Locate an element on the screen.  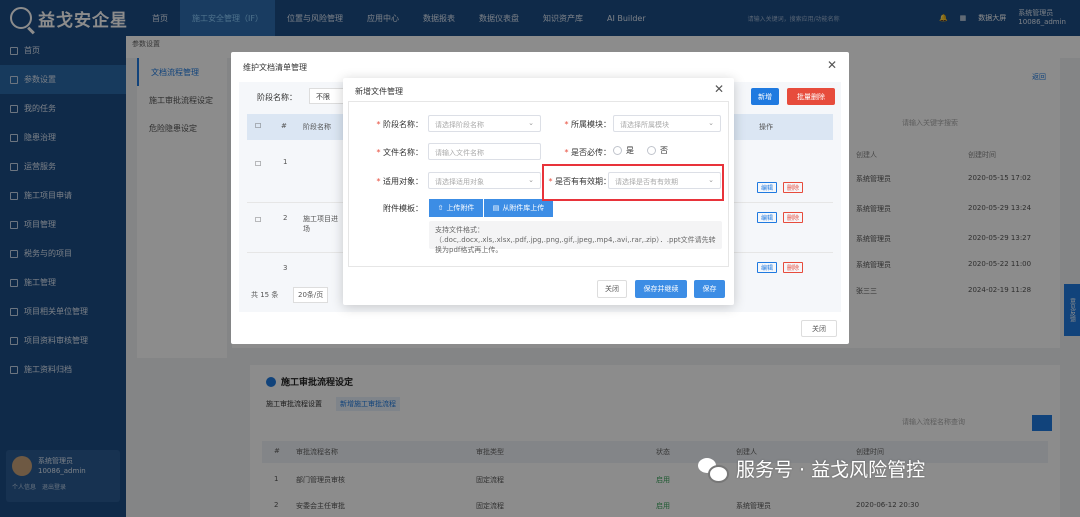
table-row: 2 is located at coordinates (285, 218).